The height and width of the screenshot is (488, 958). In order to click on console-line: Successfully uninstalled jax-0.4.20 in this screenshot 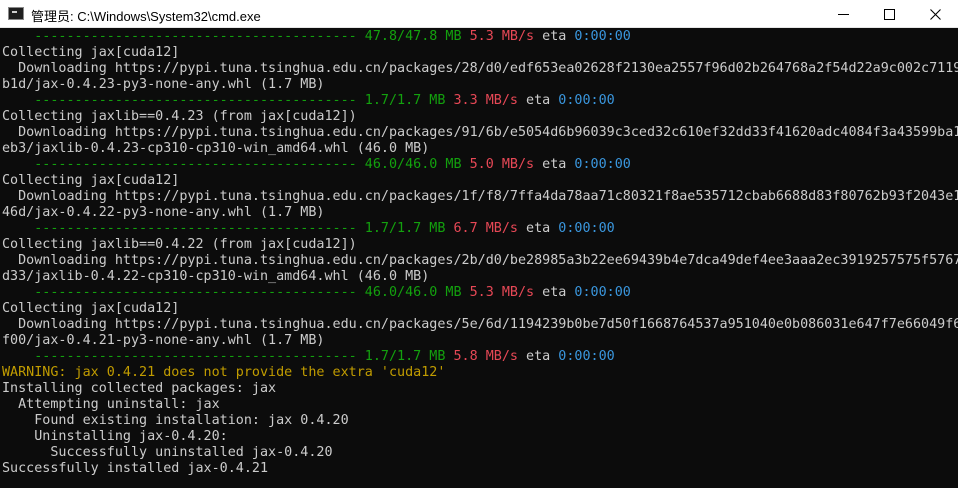, I will do `click(167, 453)`.